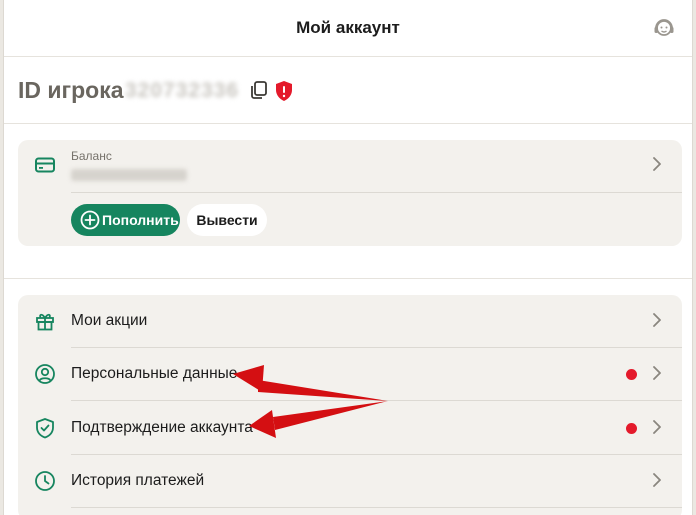 Image resolution: width=696 pixels, height=515 pixels. Describe the element at coordinates (45, 428) in the screenshot. I see `shield-check-icon` at that location.